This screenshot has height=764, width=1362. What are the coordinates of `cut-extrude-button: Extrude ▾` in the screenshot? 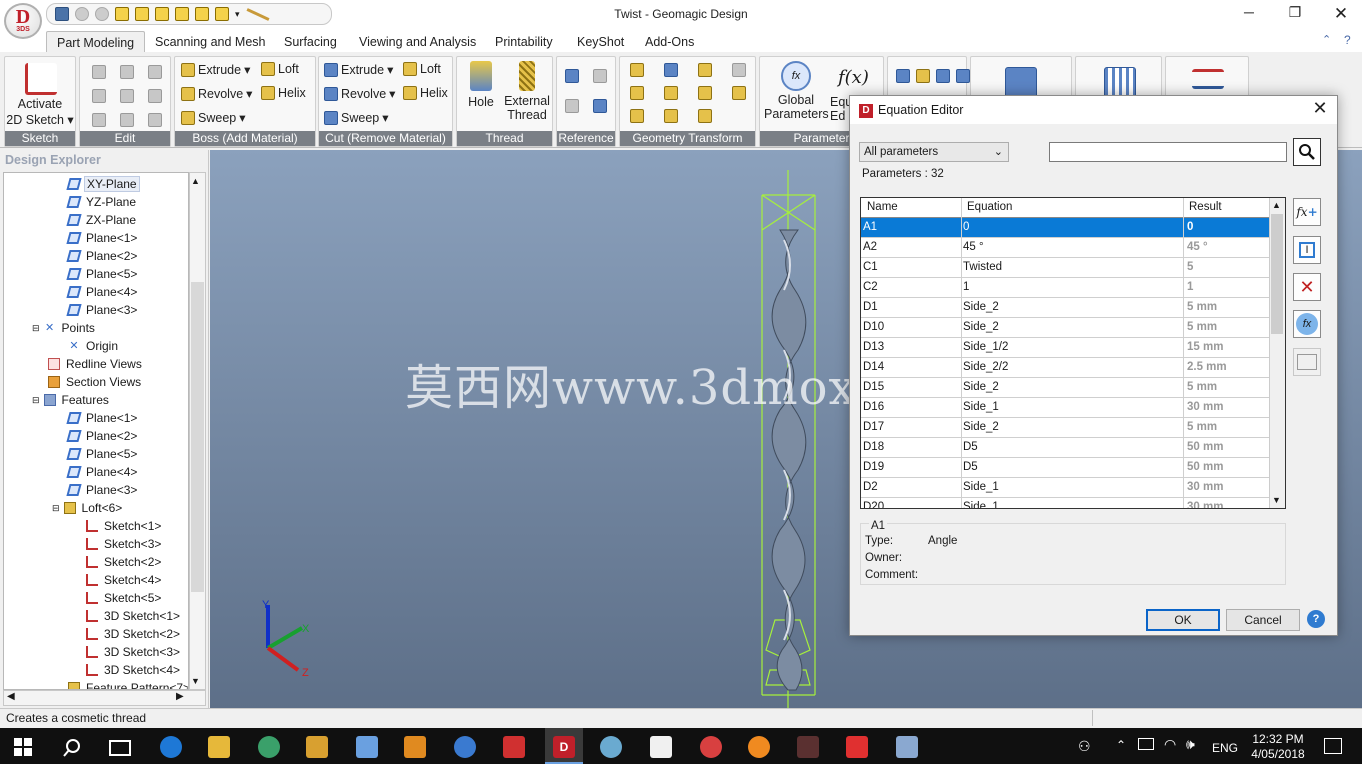 It's located at (358, 69).